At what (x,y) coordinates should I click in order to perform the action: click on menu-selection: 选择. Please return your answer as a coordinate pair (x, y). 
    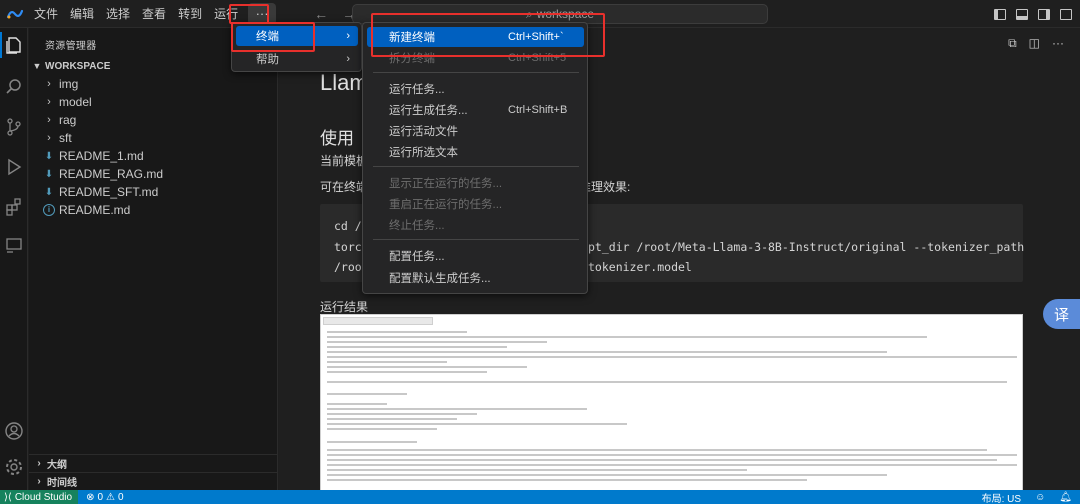
    Looking at the image, I should click on (118, 14).